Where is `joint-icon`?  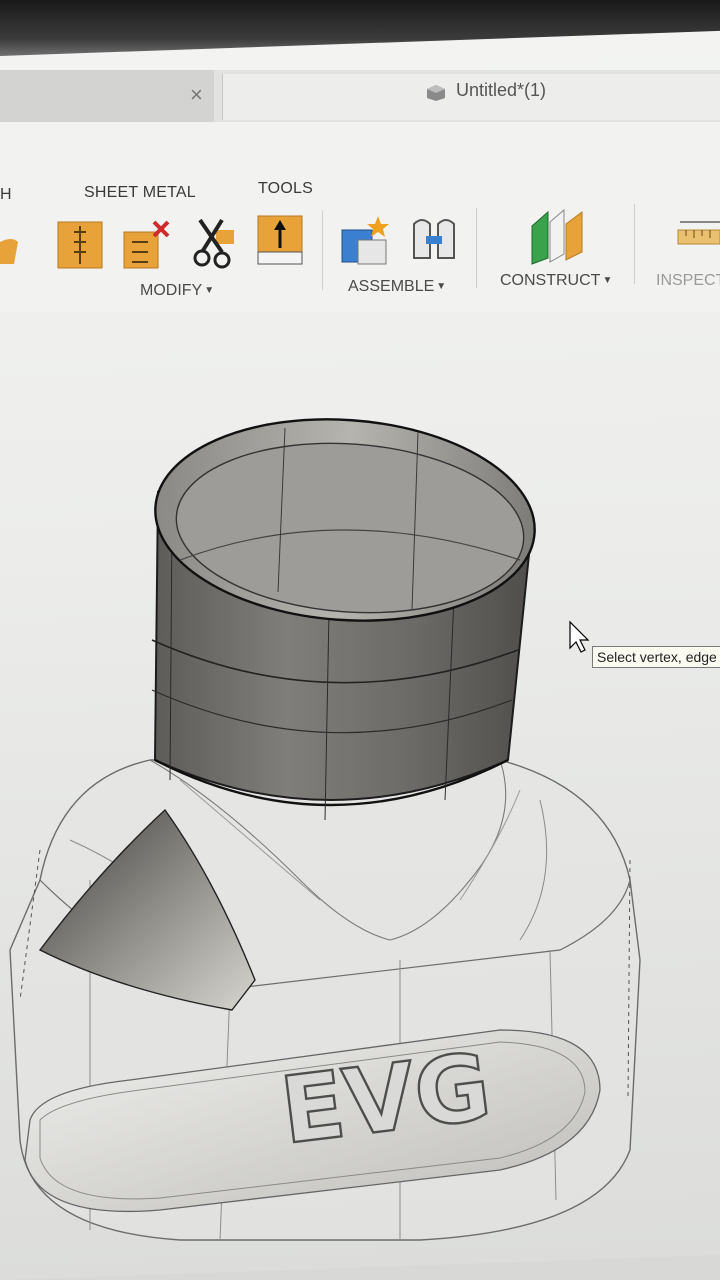
joint-icon is located at coordinates (435, 239).